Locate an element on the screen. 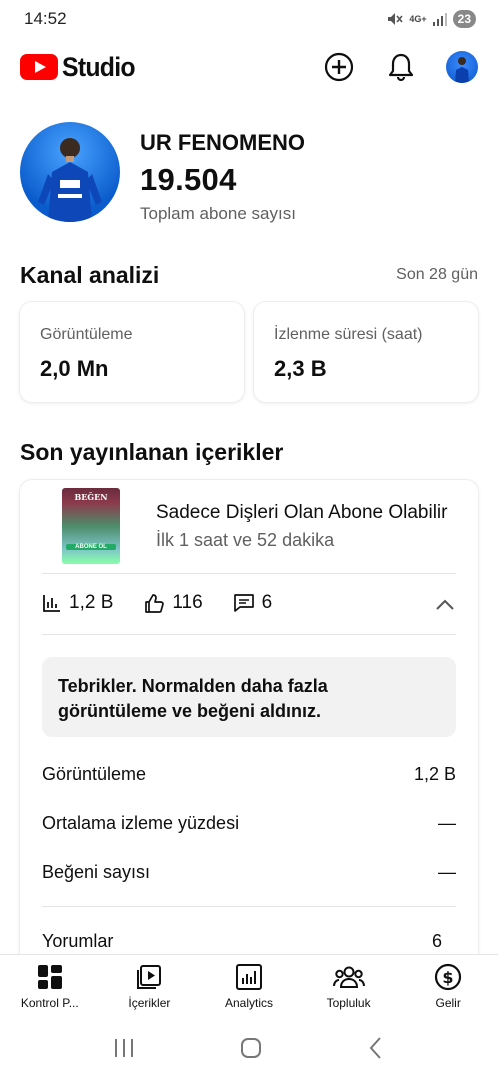 This screenshot has height=1080, width=498. youtube-studio-logo: Studio is located at coordinates (80, 67).